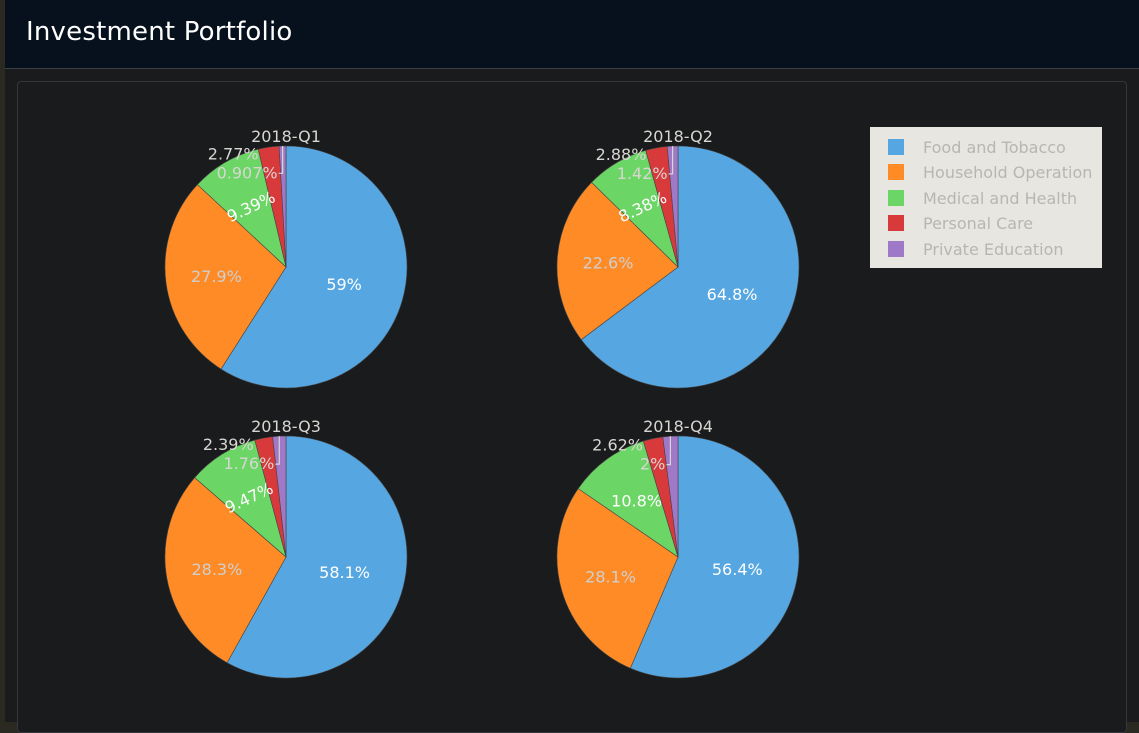 The width and height of the screenshot is (1139, 733). I want to click on slice-value-label: 2.88%, so click(621, 154).